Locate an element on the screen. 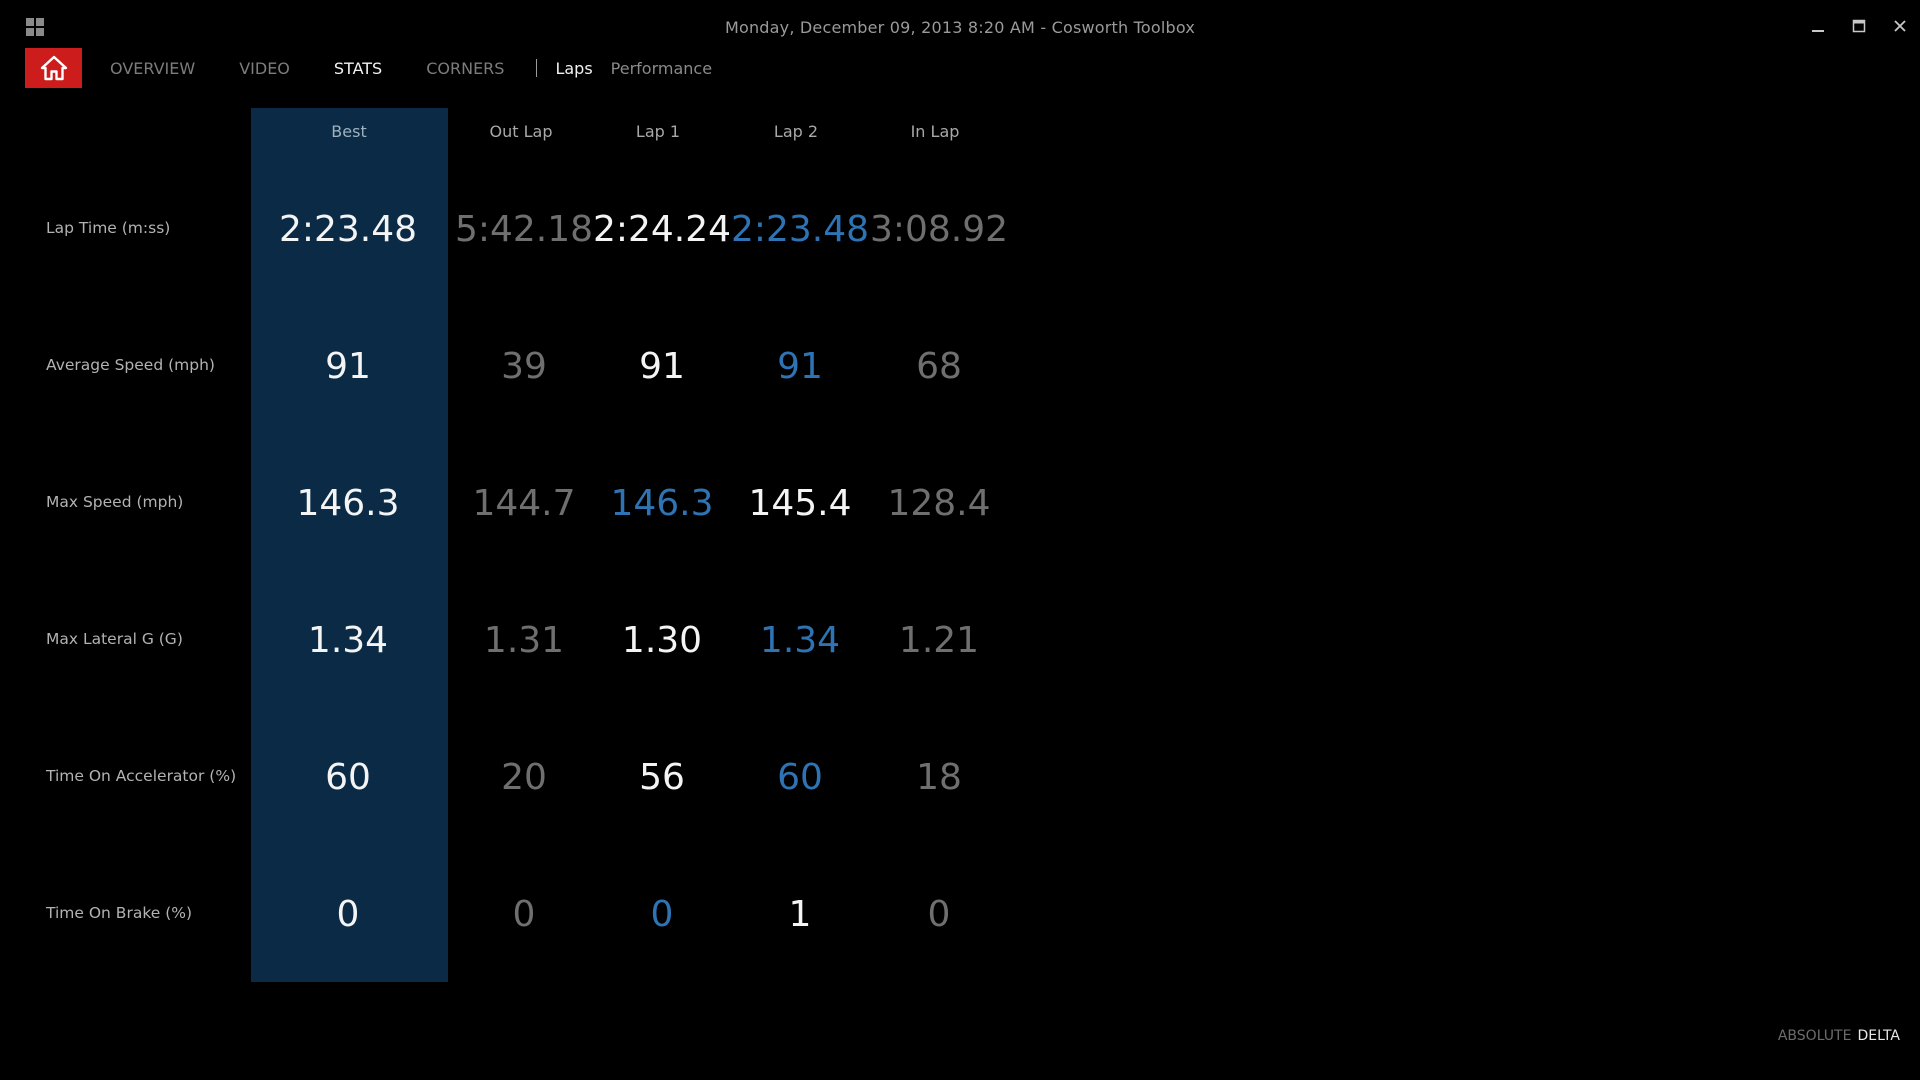 Image resolution: width=1920 pixels, height=1080 pixels. column-header-lap-1: Lap 1 is located at coordinates (658, 131).